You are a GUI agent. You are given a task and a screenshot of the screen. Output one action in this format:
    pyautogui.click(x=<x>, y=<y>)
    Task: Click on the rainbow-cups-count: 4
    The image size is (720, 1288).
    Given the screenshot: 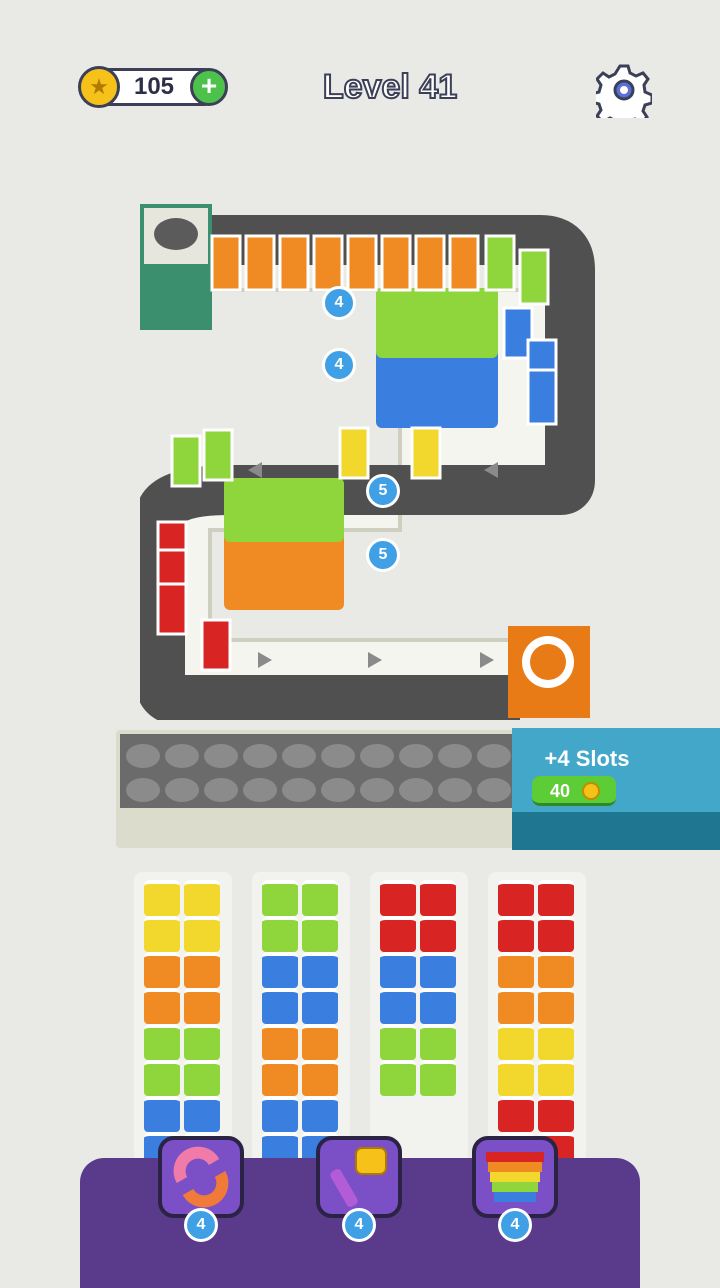 What is the action you would take?
    pyautogui.click(x=515, y=1225)
    